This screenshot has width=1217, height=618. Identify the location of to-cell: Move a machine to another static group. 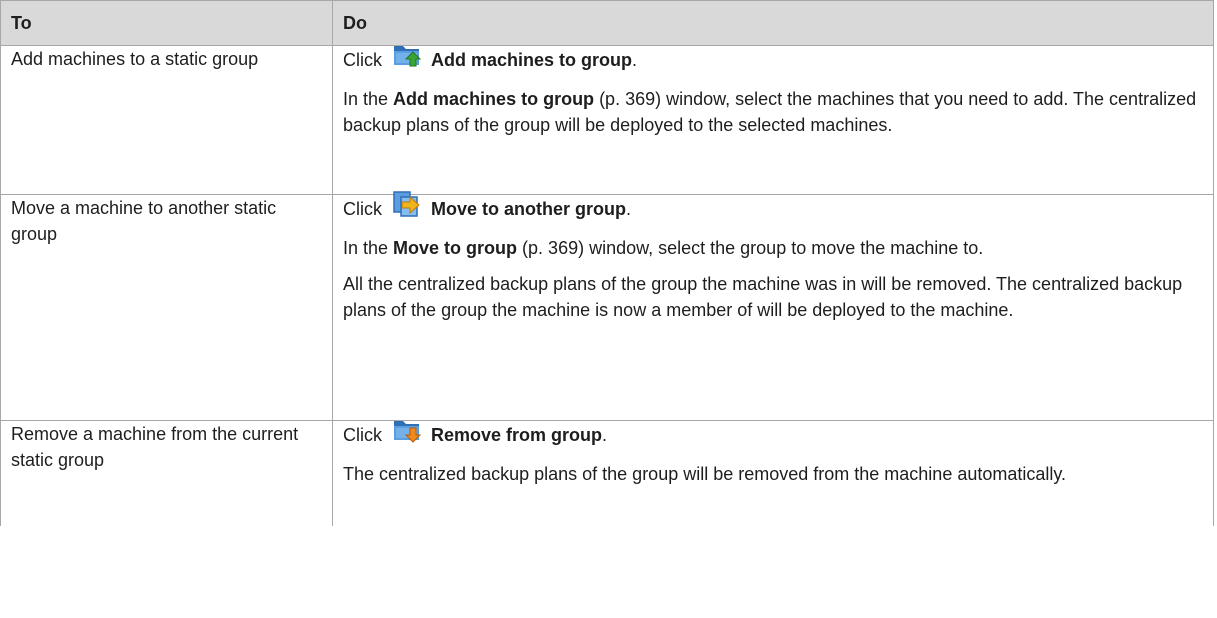
(166, 307).